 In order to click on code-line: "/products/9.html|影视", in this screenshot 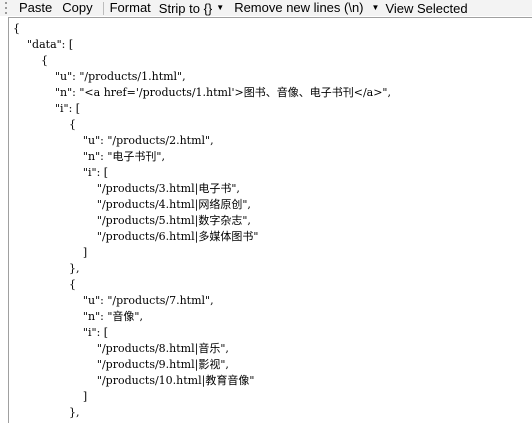, I will do `click(272, 365)`.